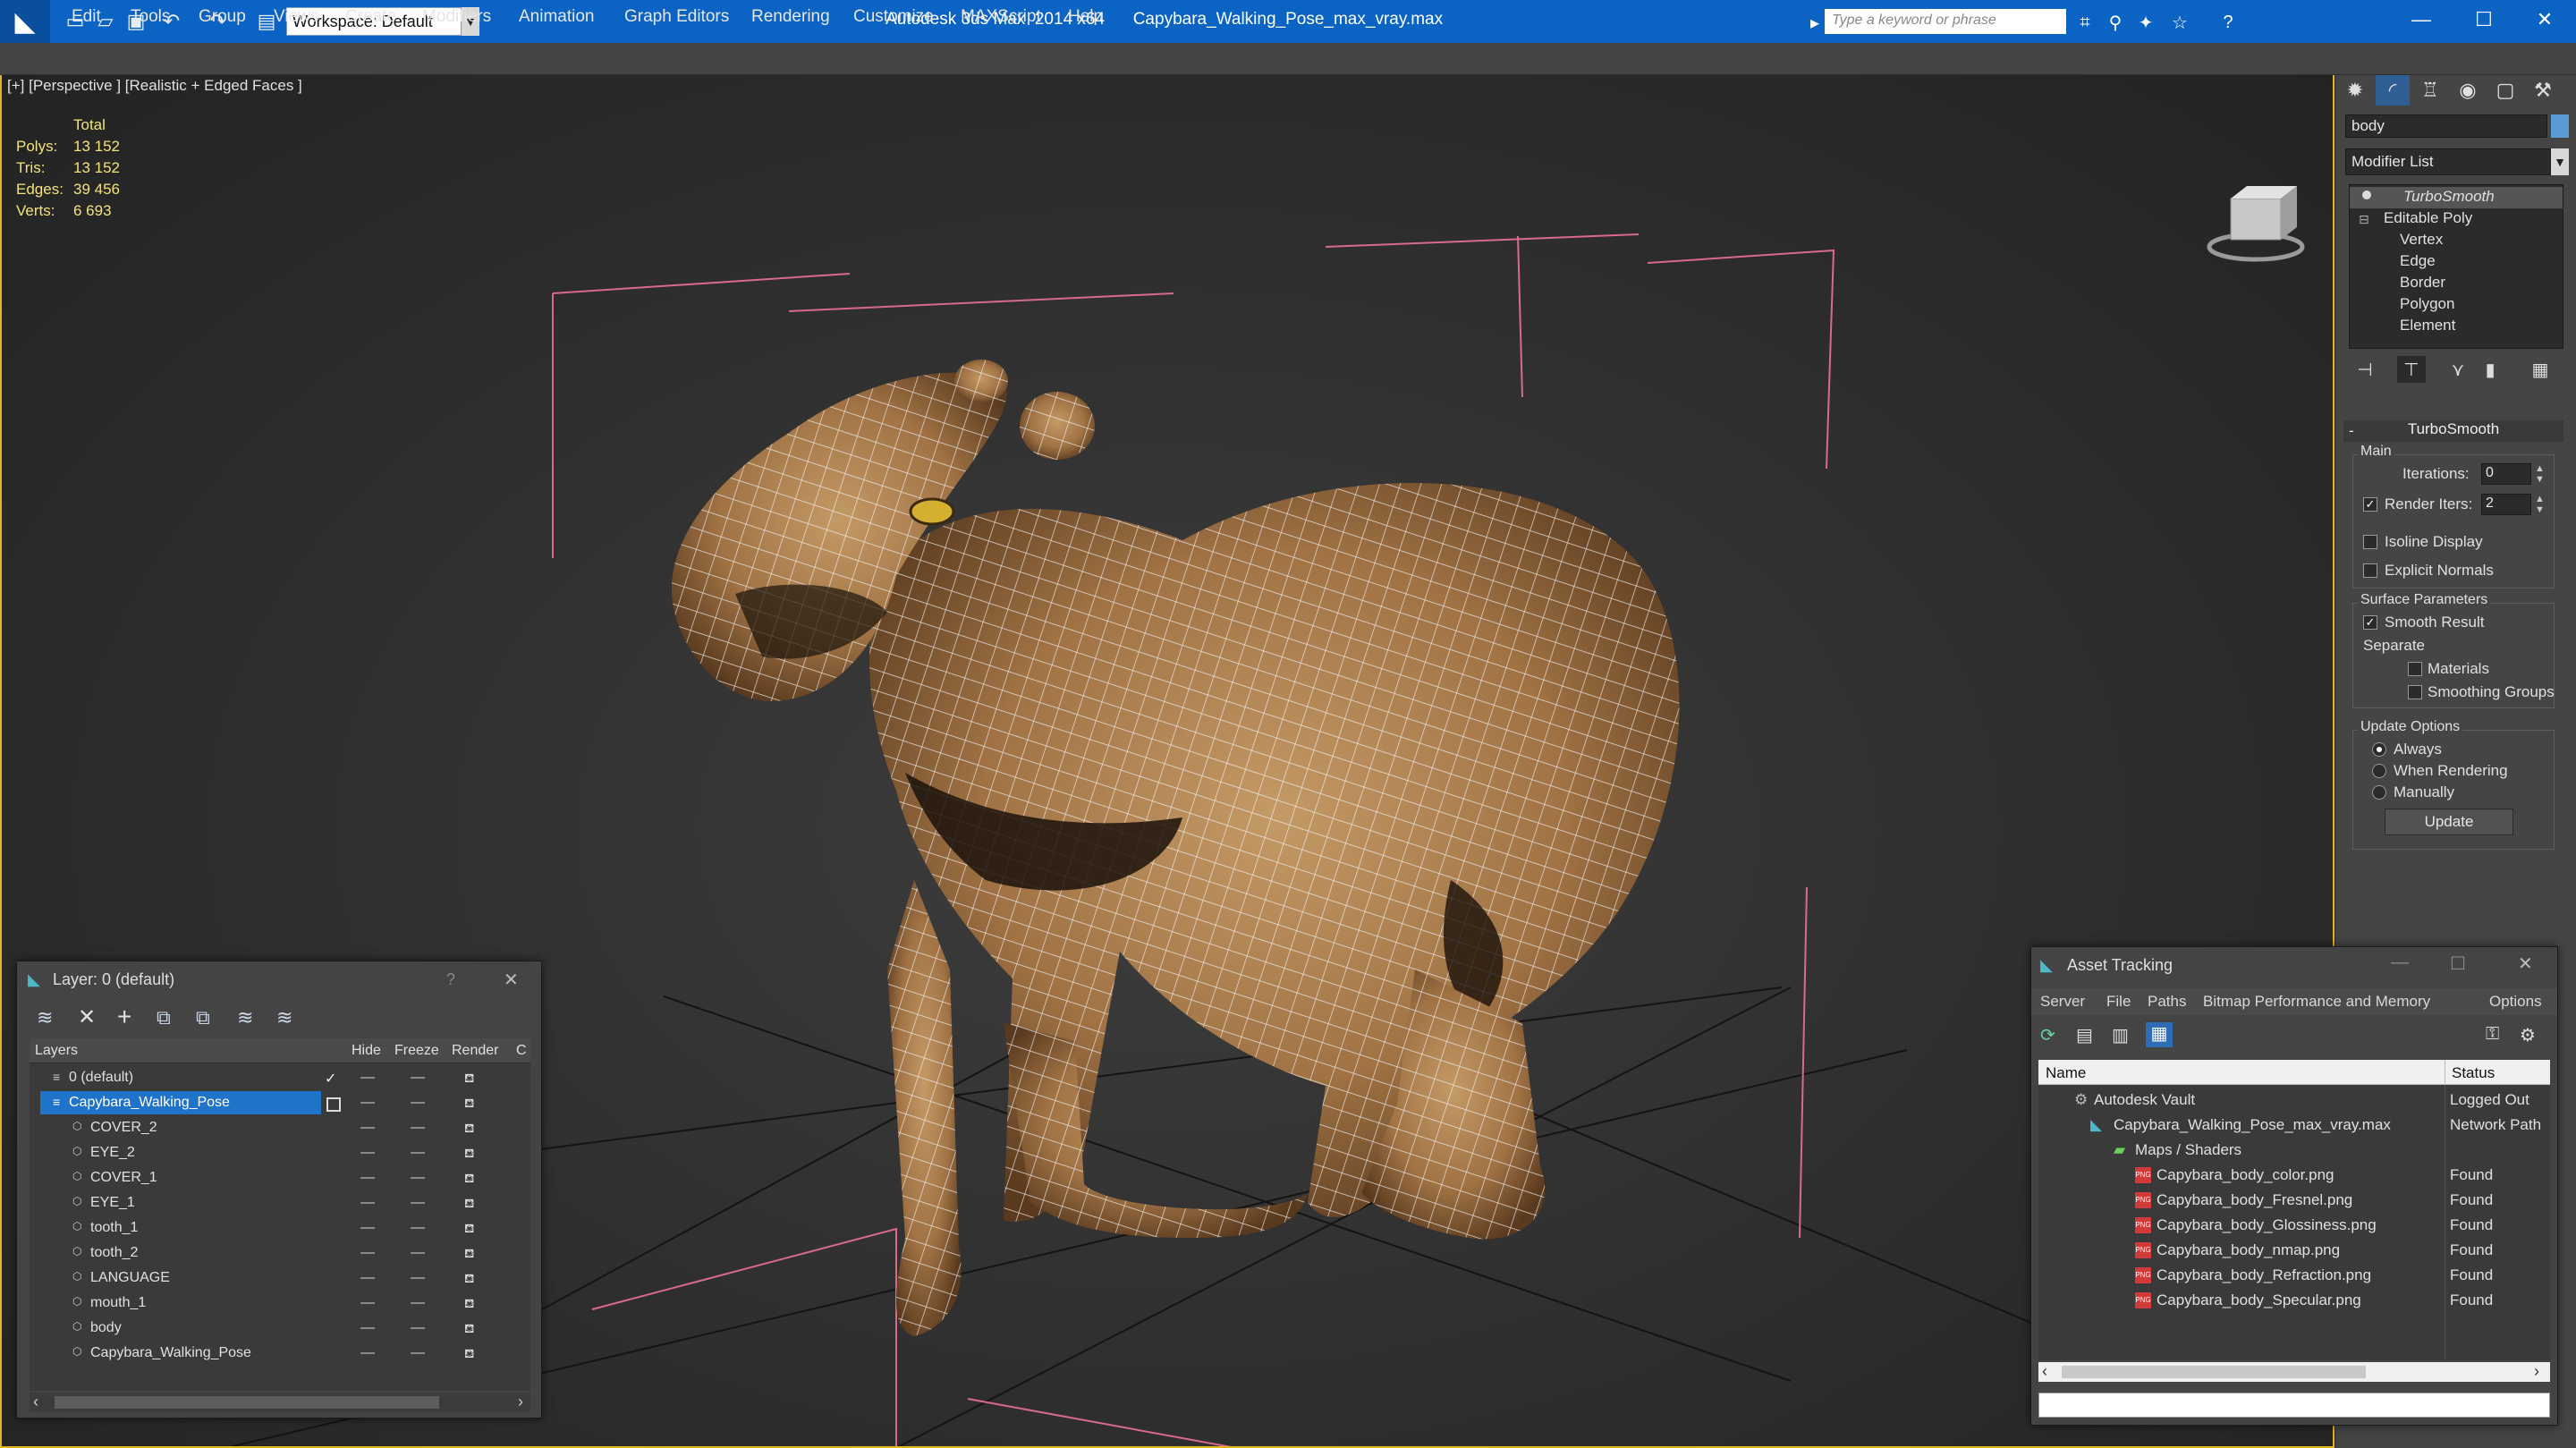  Describe the element at coordinates (416, 1051) in the screenshot. I see `column-freeze: Freeze` at that location.